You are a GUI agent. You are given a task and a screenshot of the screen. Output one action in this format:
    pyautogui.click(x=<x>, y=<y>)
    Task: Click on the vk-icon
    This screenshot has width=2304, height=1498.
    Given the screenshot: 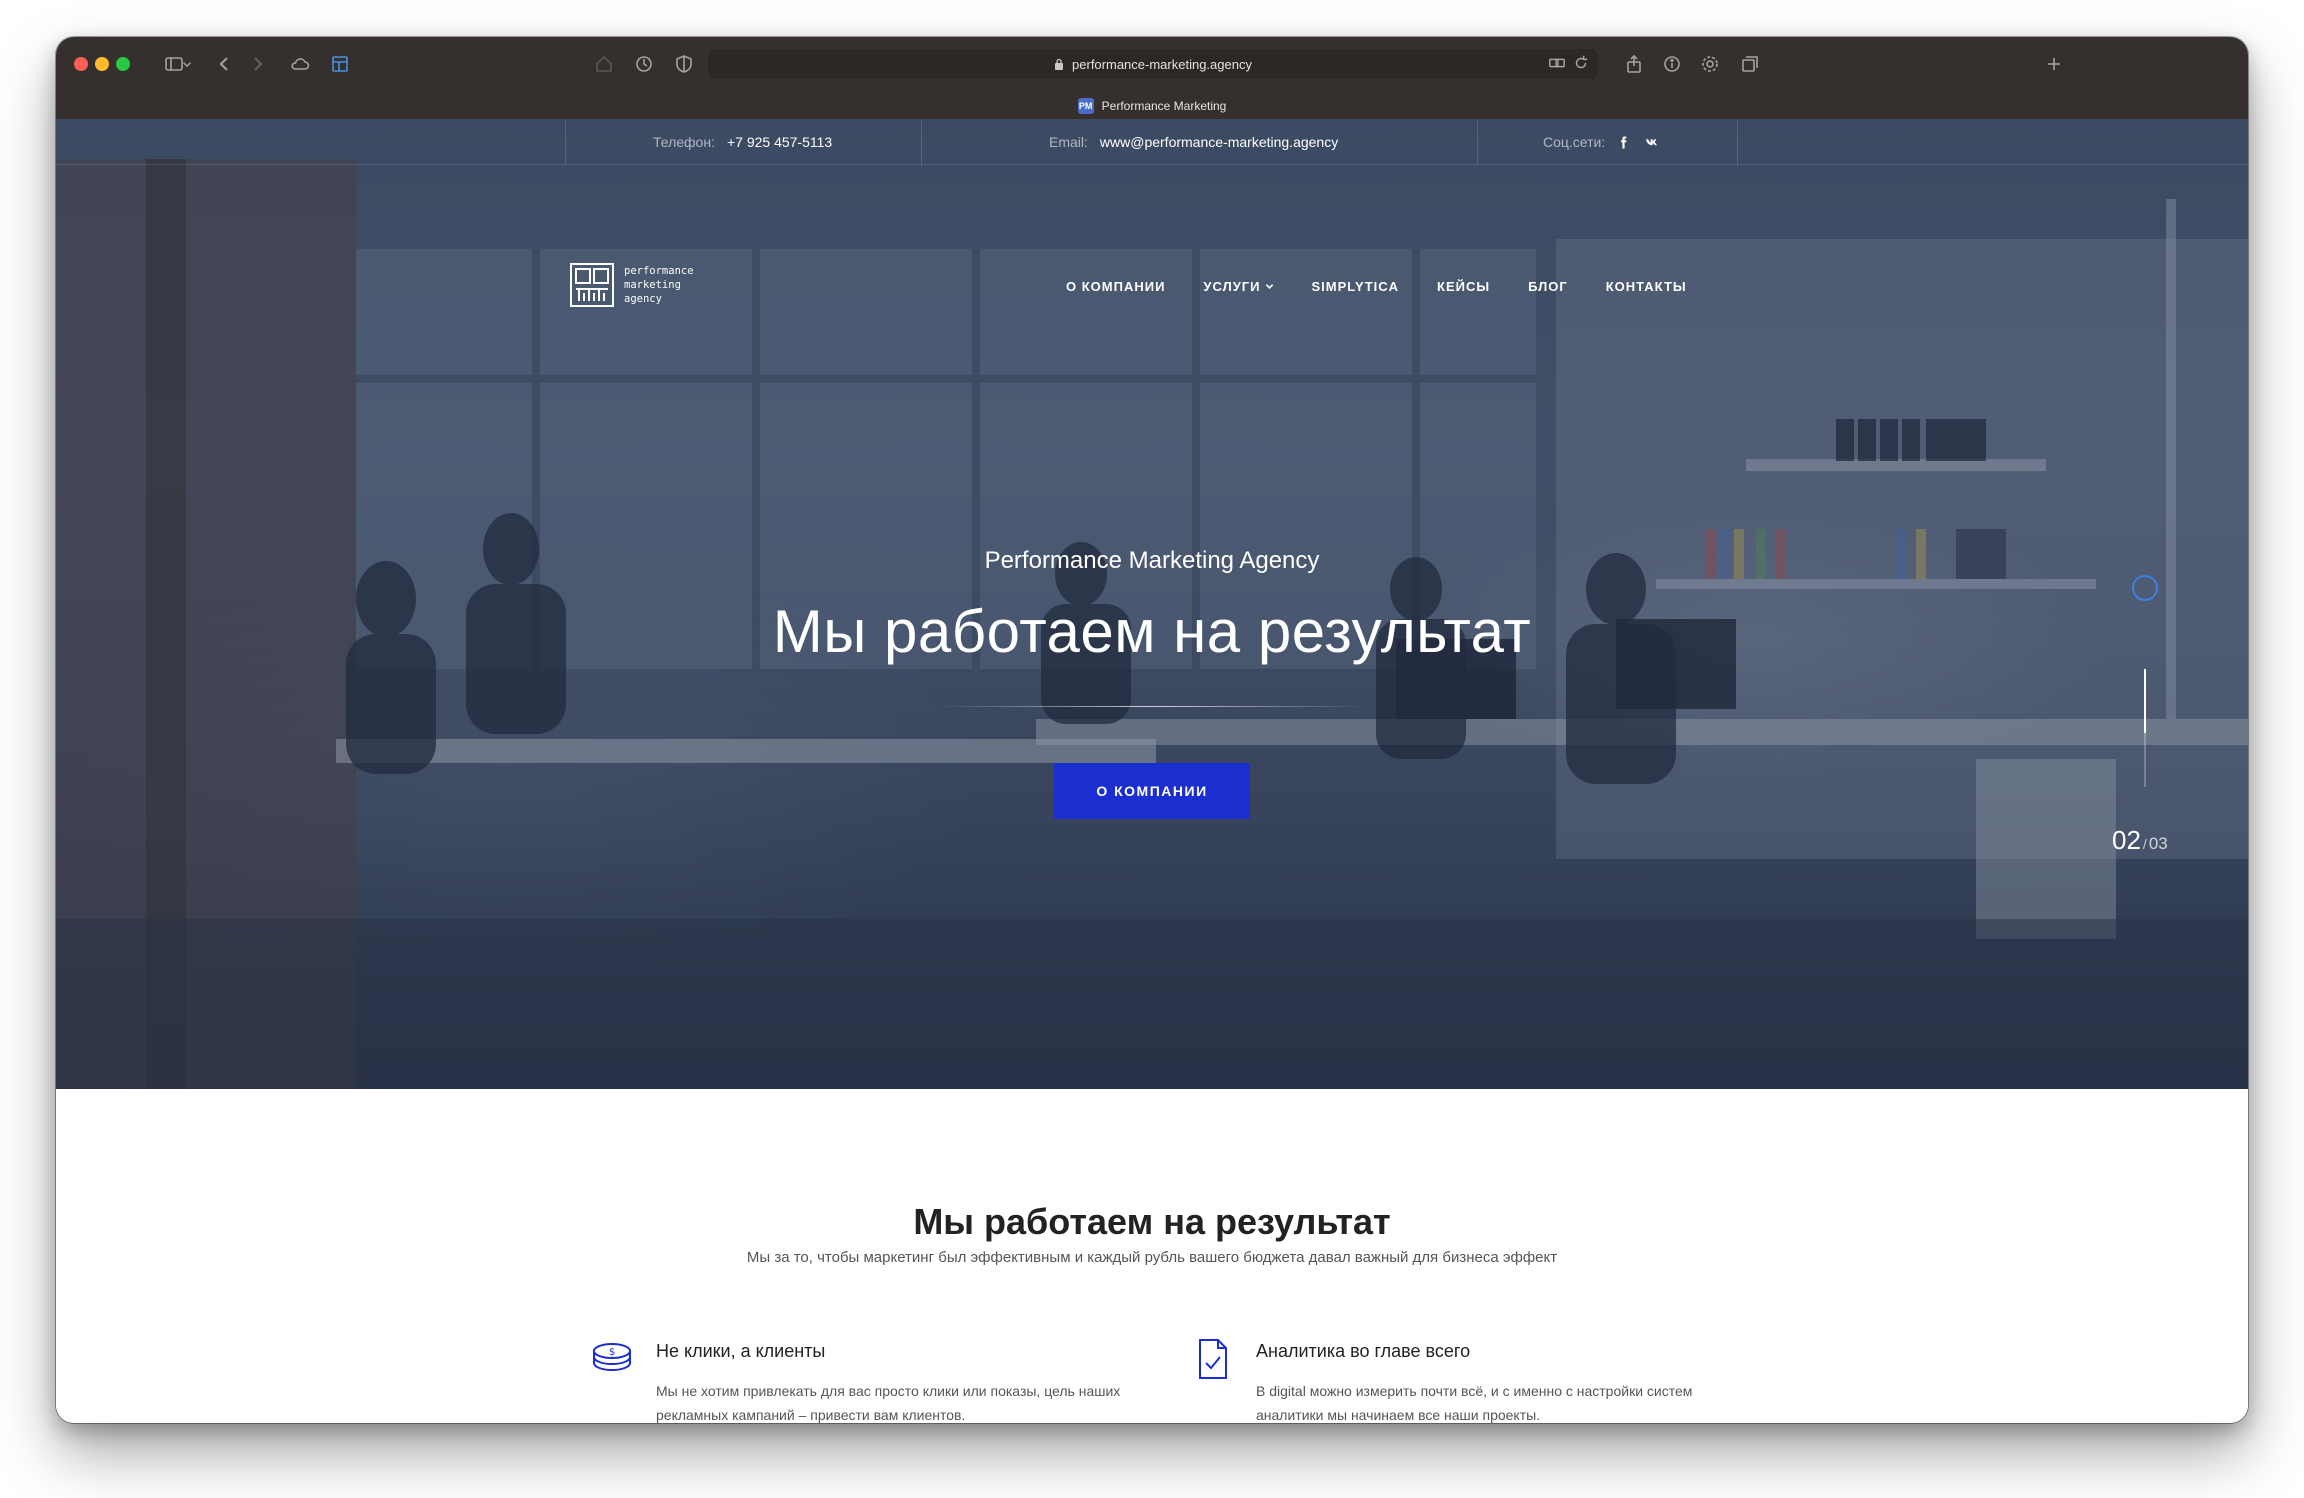 What is the action you would take?
    pyautogui.click(x=1652, y=142)
    